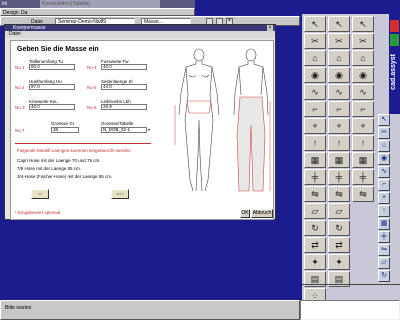 The image size is (400, 320). What do you see at coordinates (92, 67) in the screenshot?
I see `field-4-no: No 4` at bounding box center [92, 67].